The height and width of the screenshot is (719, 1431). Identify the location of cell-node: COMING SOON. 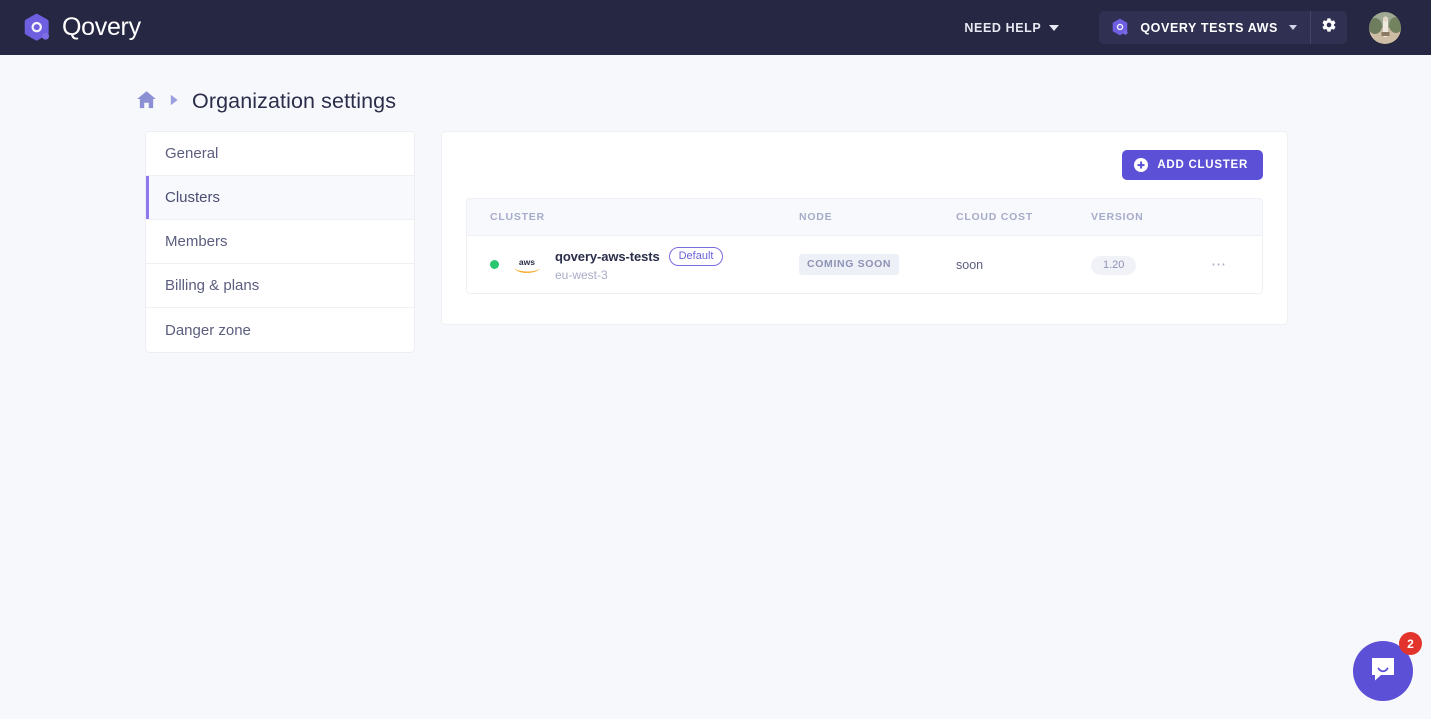
(877, 264).